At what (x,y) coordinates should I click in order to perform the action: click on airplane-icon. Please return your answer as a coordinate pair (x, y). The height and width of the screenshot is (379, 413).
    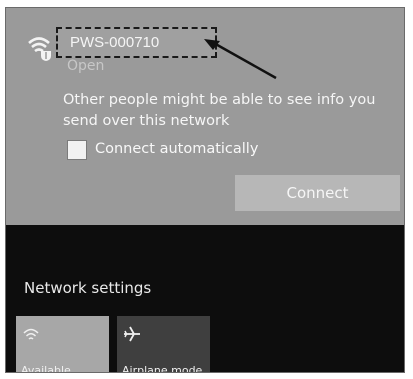
    Looking at the image, I should click on (132, 334).